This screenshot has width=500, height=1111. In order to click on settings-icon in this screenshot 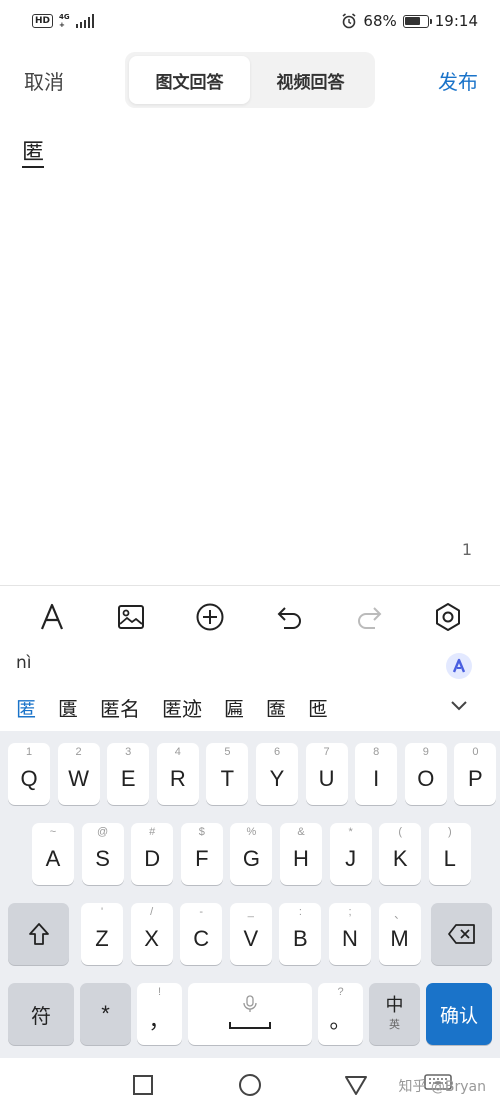, I will do `click(448, 617)`.